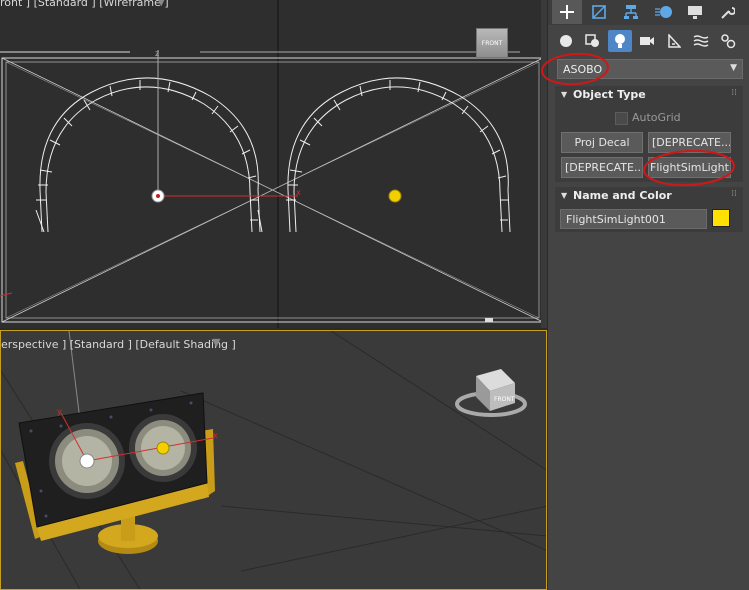 The height and width of the screenshot is (590, 749). What do you see at coordinates (59, 411) in the screenshot?
I see `svg-text: y` at bounding box center [59, 411].